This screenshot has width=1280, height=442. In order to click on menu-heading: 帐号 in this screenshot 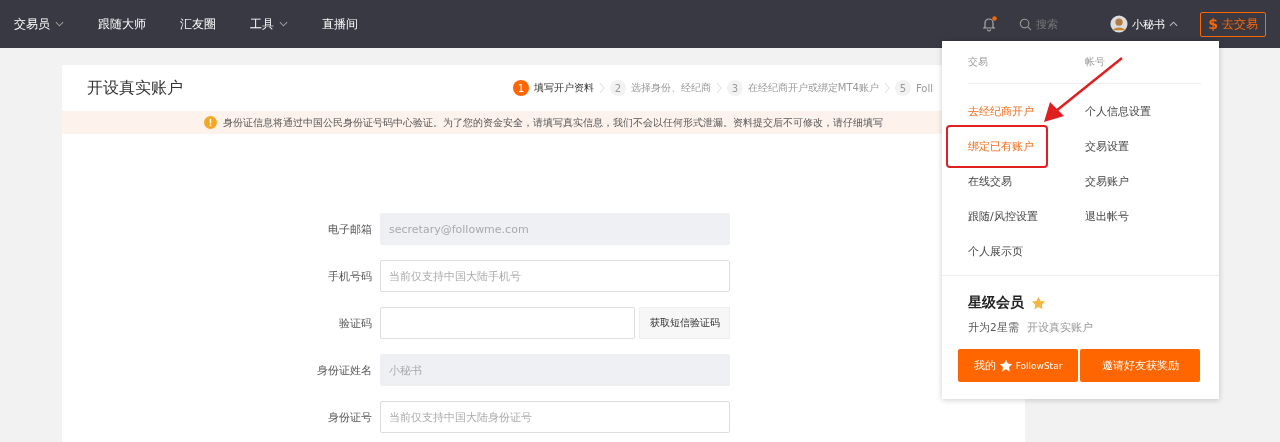, I will do `click(1129, 62)`.